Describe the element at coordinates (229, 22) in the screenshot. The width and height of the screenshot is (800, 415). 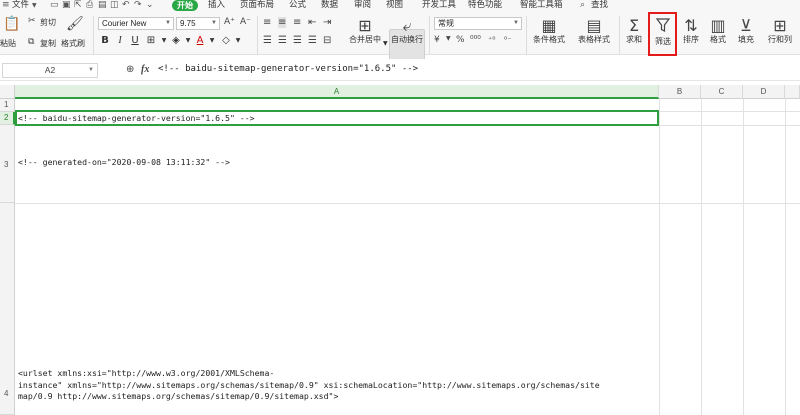
I see `font-grow-icon: A⁺` at that location.